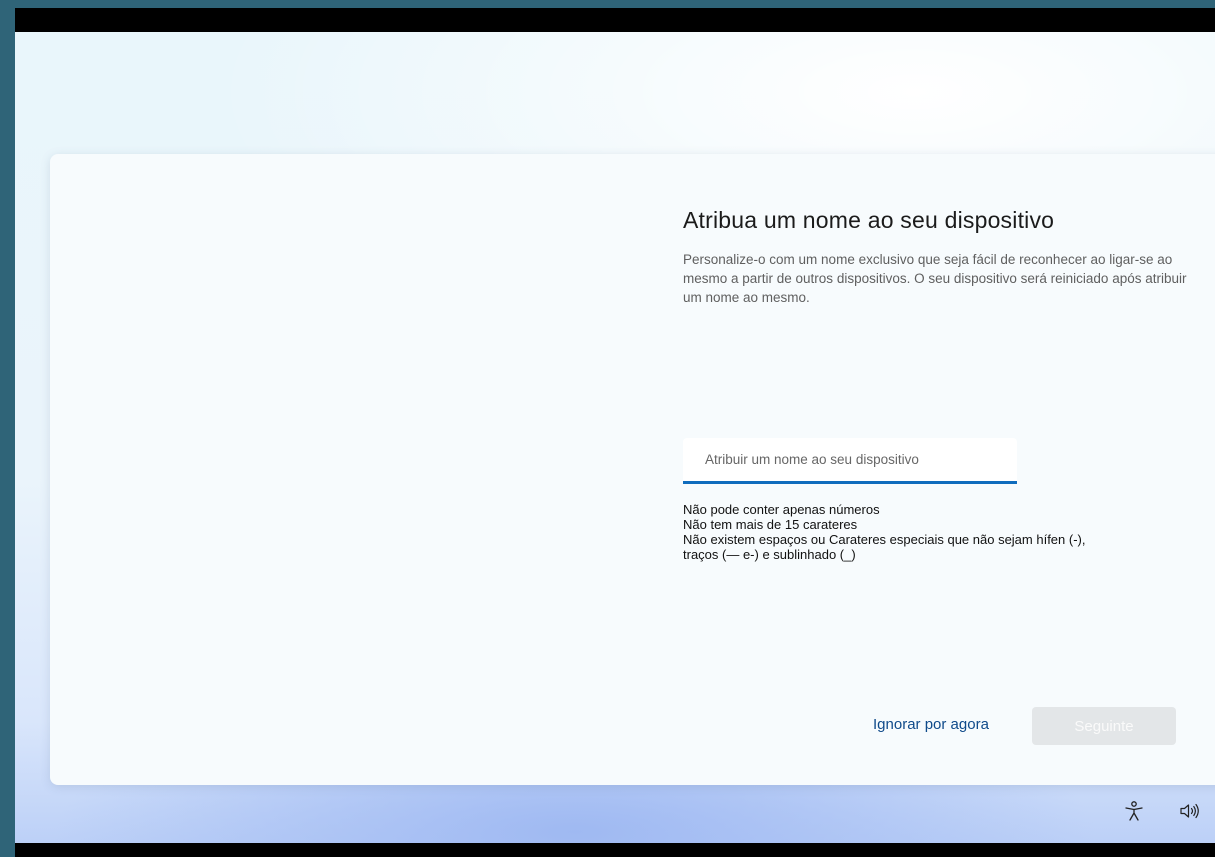 The image size is (1215, 857). What do you see at coordinates (1134, 811) in the screenshot?
I see `accessibility-icon` at bounding box center [1134, 811].